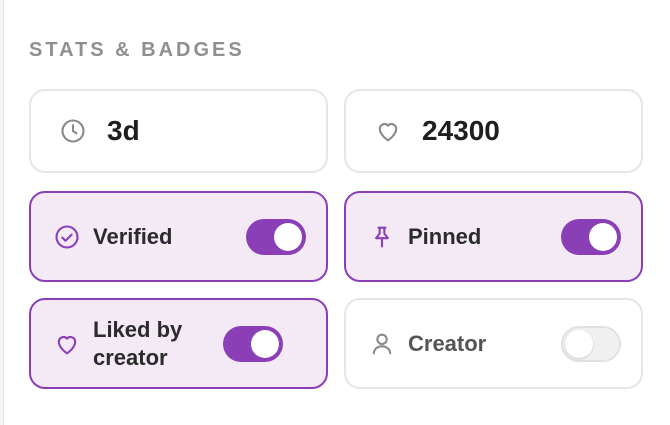 Image resolution: width=670 pixels, height=425 pixels. What do you see at coordinates (73, 131) in the screenshot?
I see `clock-icon` at bounding box center [73, 131].